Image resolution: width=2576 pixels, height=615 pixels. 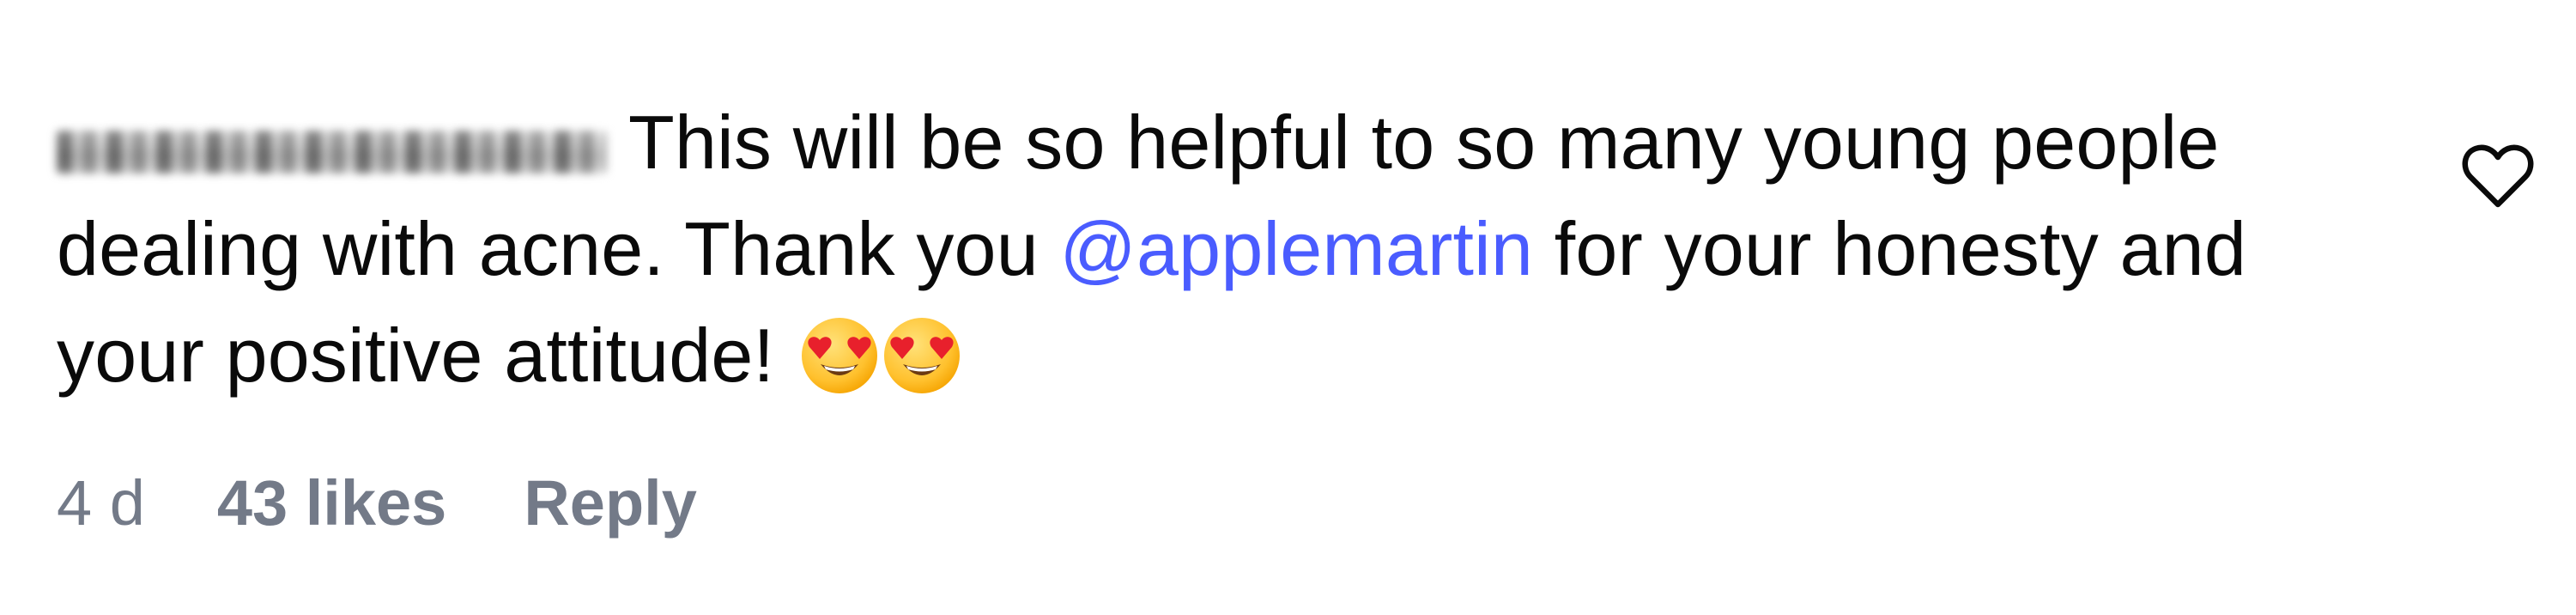 I want to click on username-blurred: username, so click(x=331, y=152).